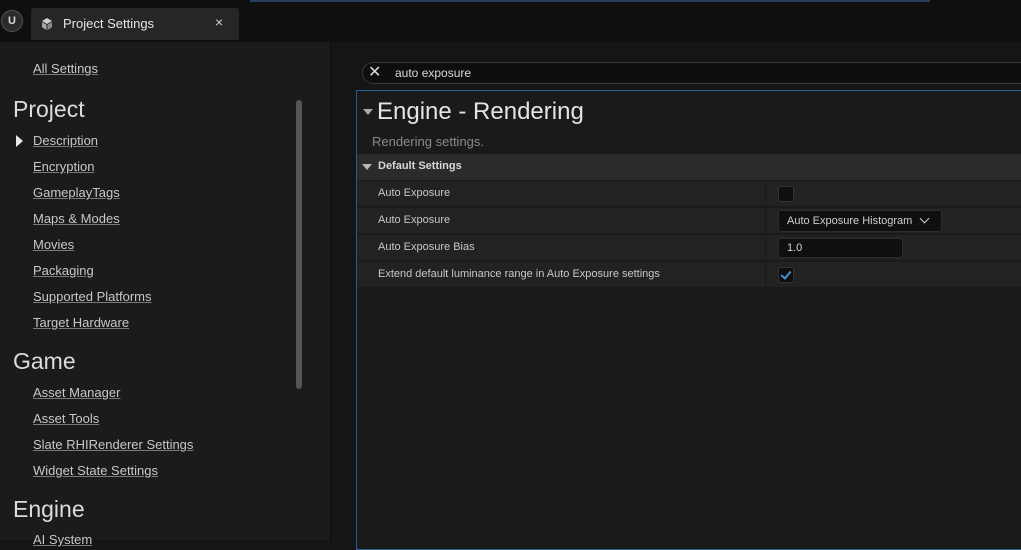 The image size is (1021, 550). Describe the element at coordinates (426, 247) in the screenshot. I see `setting-label: Auto Exposure Bias` at that location.